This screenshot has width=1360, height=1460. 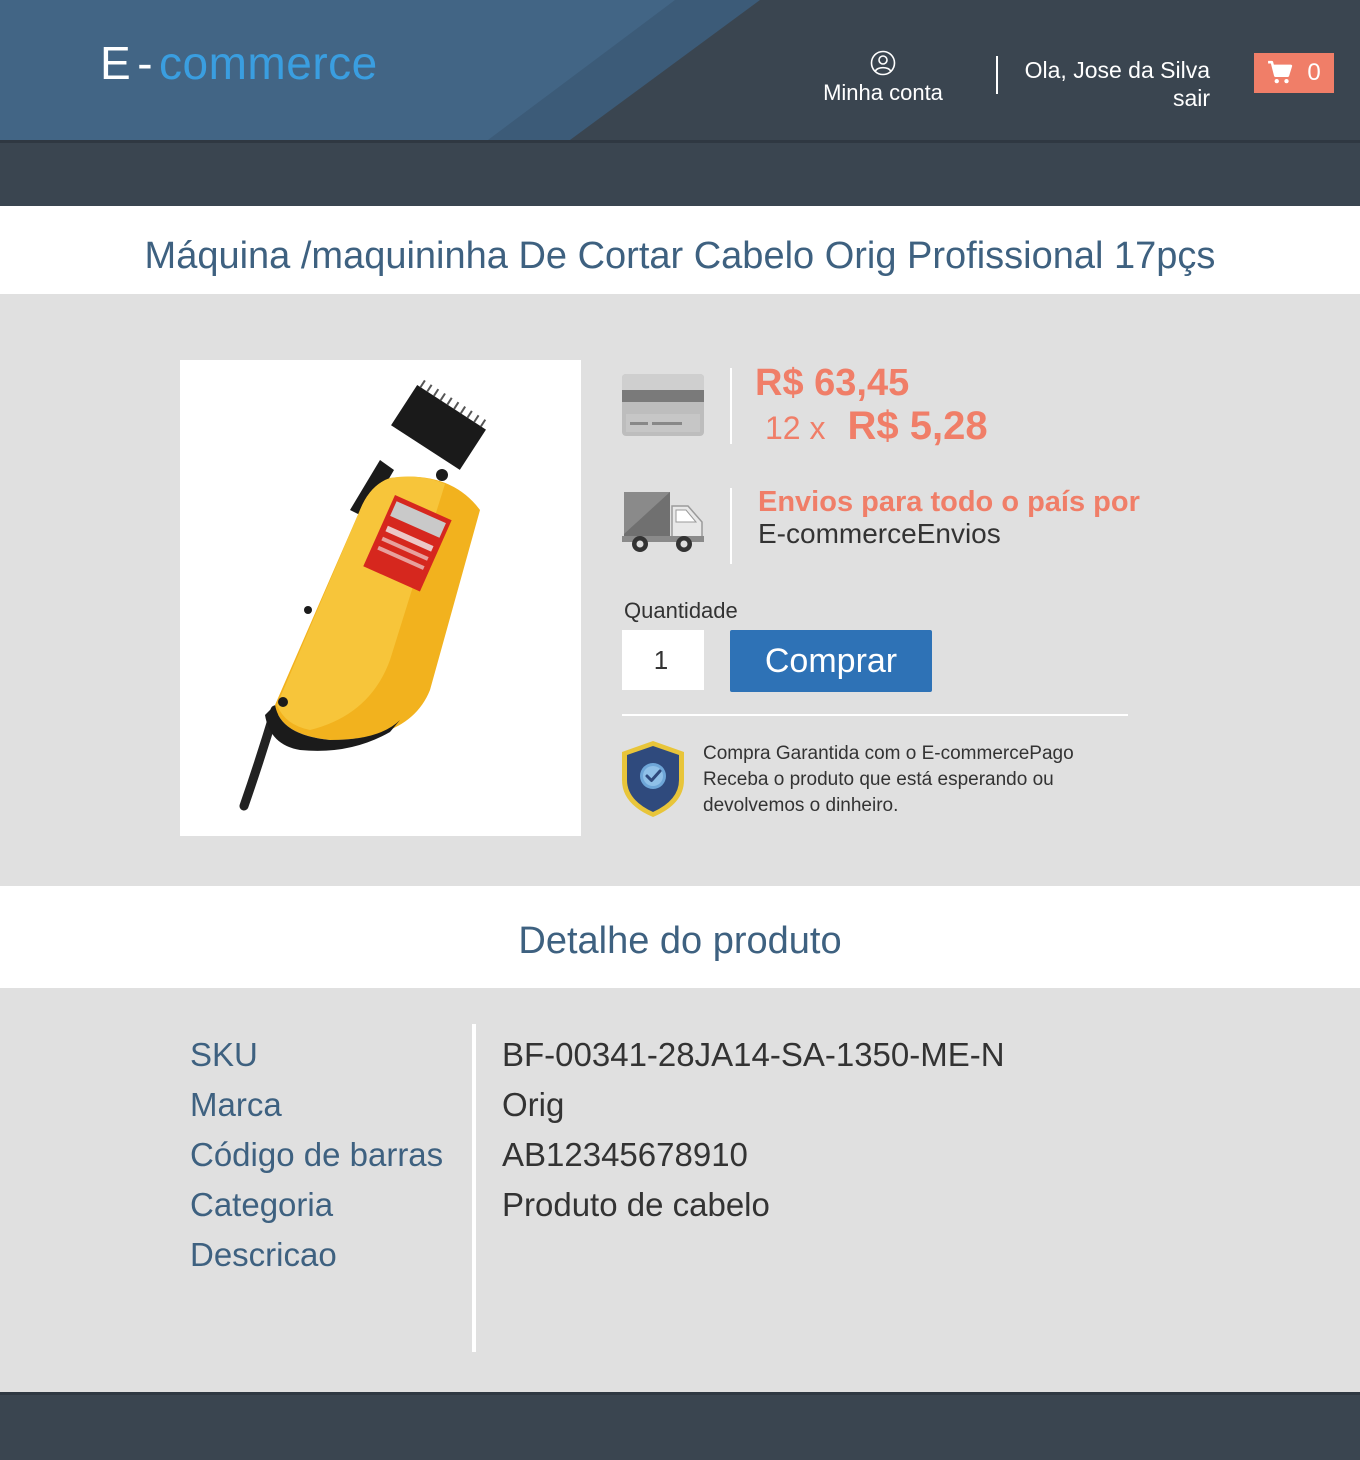 What do you see at coordinates (753, 1054) in the screenshot?
I see `spec-value-sku: BF-00341-28JA14-SA-1350-ME-N` at bounding box center [753, 1054].